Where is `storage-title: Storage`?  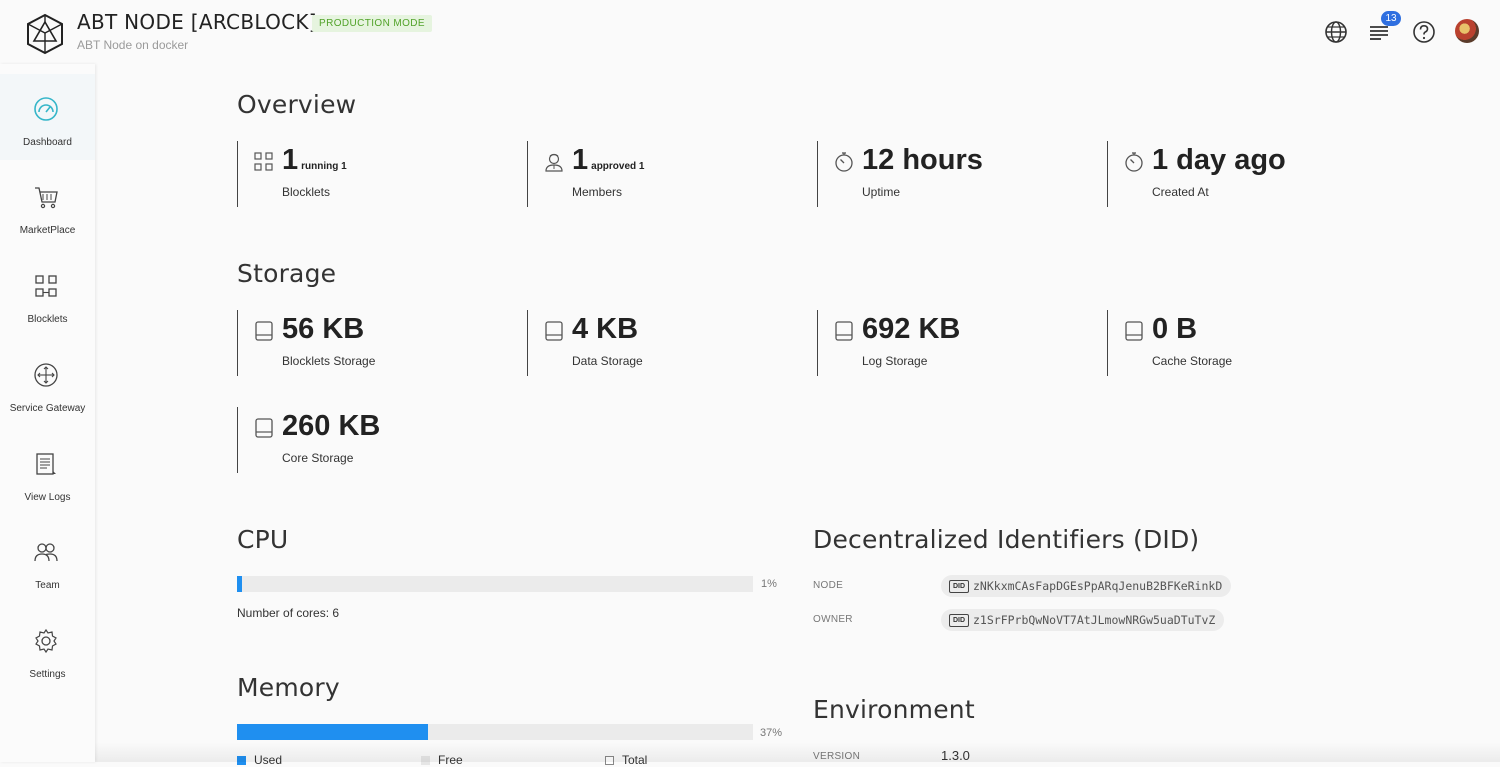
storage-title: Storage is located at coordinates (287, 273).